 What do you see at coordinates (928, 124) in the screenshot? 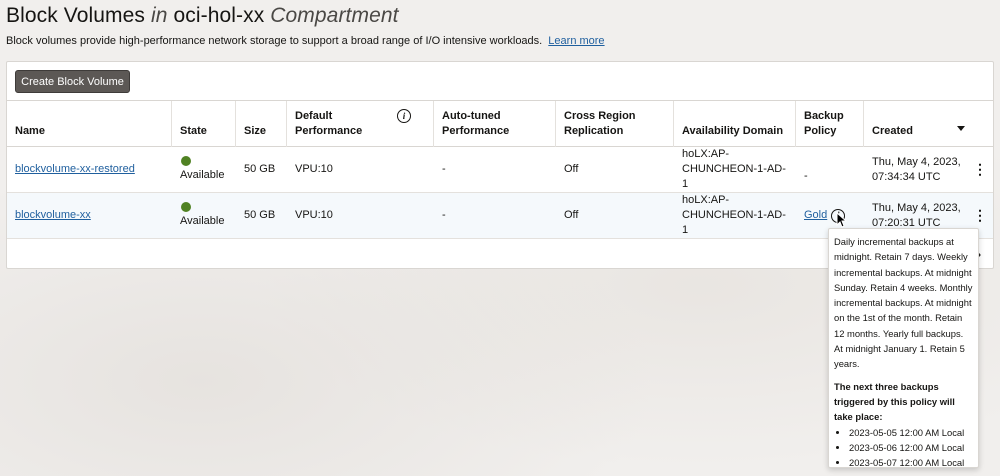
I see `col-created: Created` at bounding box center [928, 124].